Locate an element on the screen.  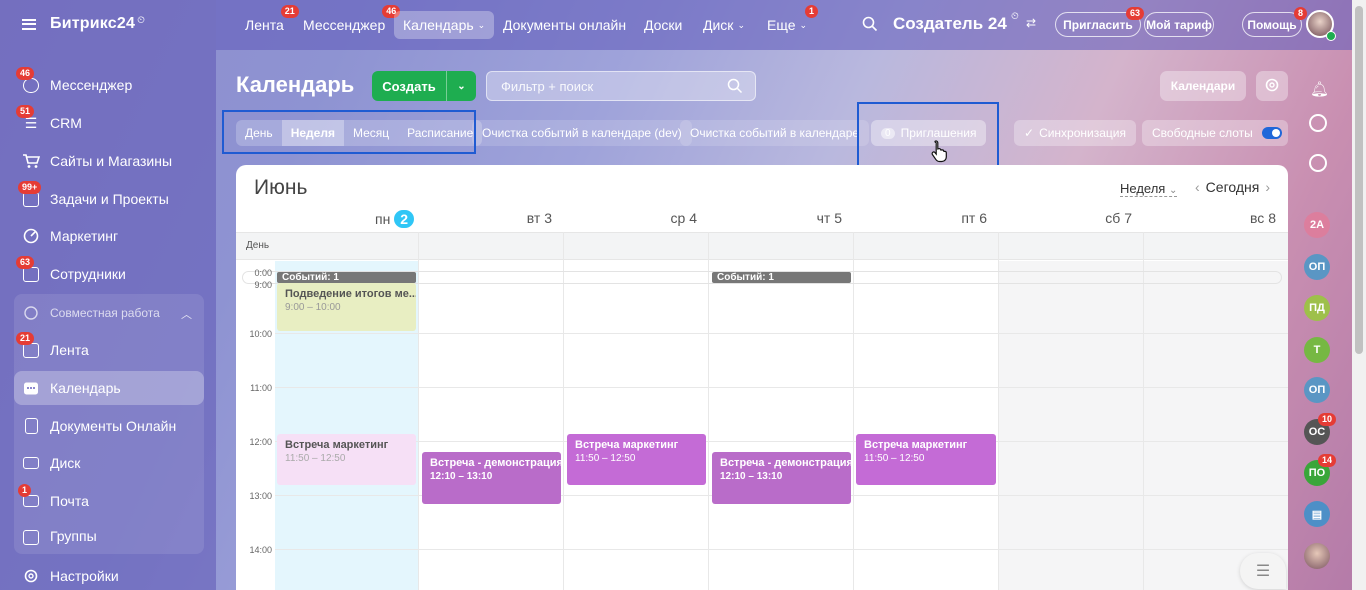
today-nav: ‹ Сегодня › is located at coordinates (1232, 187).